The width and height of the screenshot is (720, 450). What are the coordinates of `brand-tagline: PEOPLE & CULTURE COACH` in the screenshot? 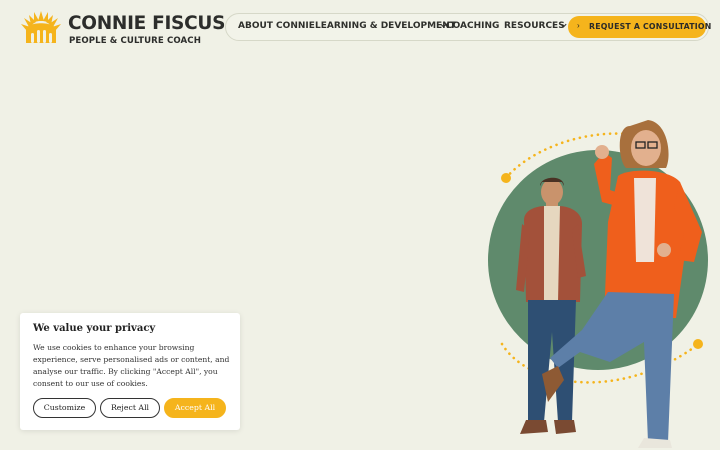 It's located at (135, 41).